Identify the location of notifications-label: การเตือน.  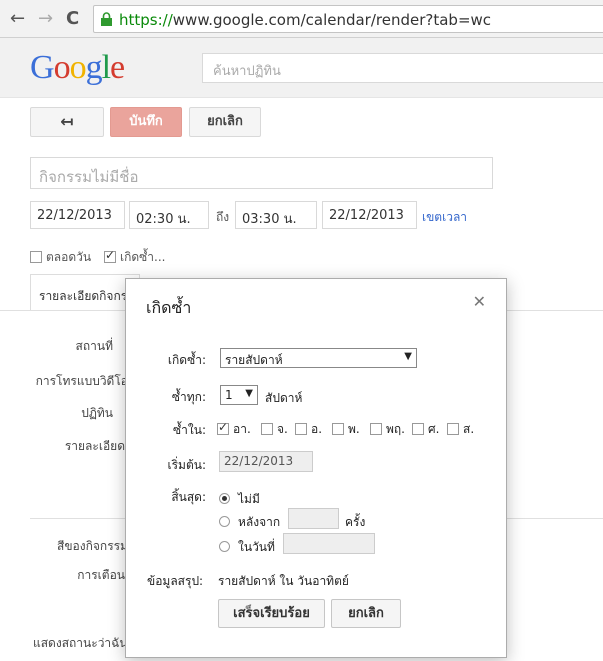
(101, 575).